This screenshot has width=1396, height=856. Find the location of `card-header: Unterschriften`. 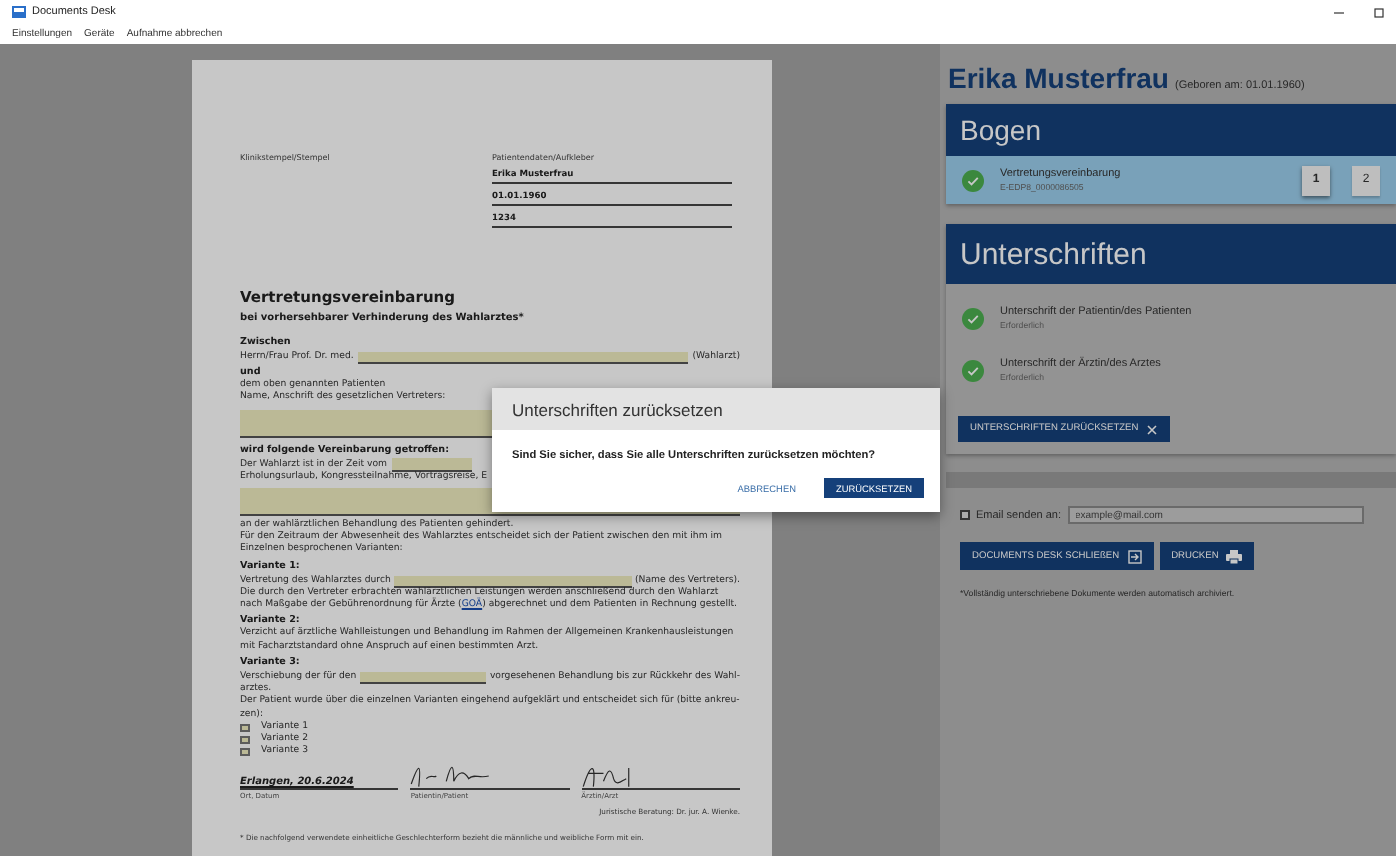

card-header: Unterschriften is located at coordinates (1171, 254).